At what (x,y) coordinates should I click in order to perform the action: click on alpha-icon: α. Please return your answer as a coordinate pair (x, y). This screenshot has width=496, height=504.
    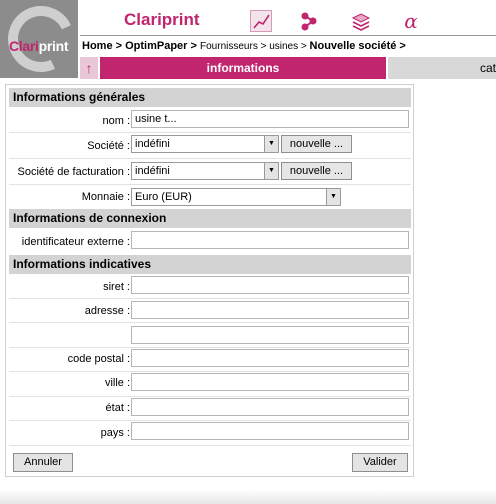
    Looking at the image, I should click on (411, 21).